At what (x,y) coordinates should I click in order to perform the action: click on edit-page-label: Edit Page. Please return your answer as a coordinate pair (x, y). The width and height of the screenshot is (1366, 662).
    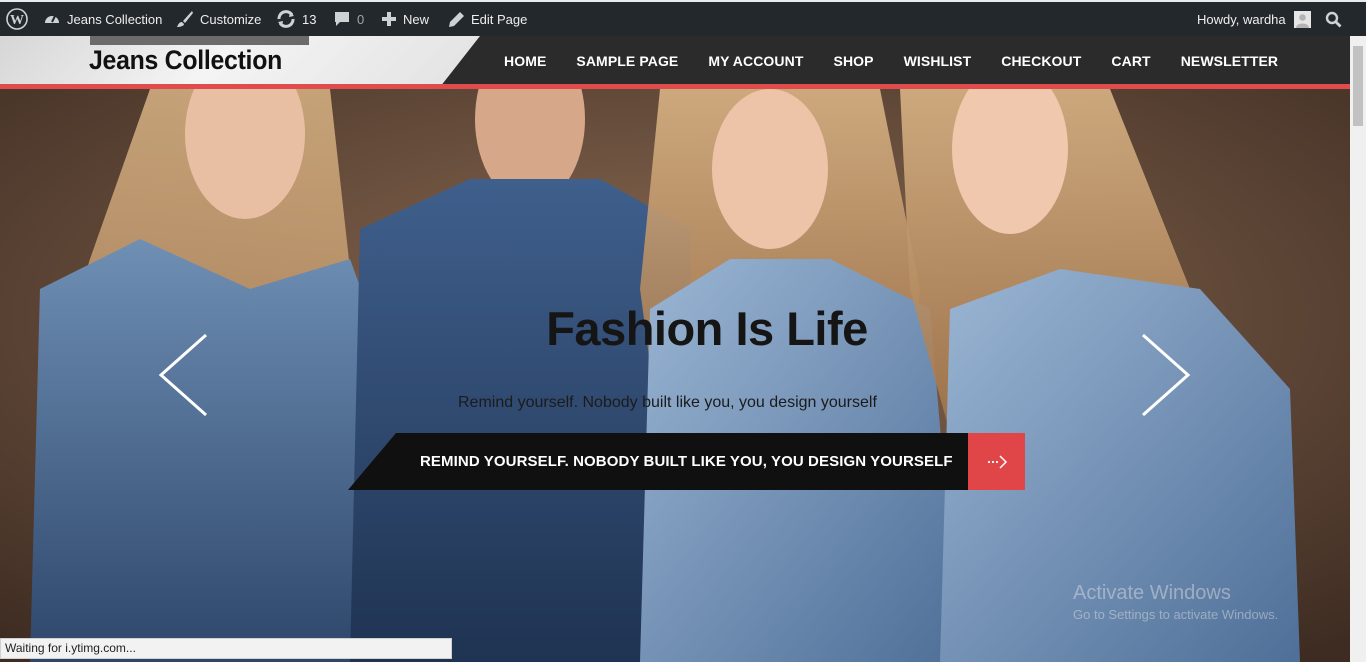
    Looking at the image, I should click on (499, 19).